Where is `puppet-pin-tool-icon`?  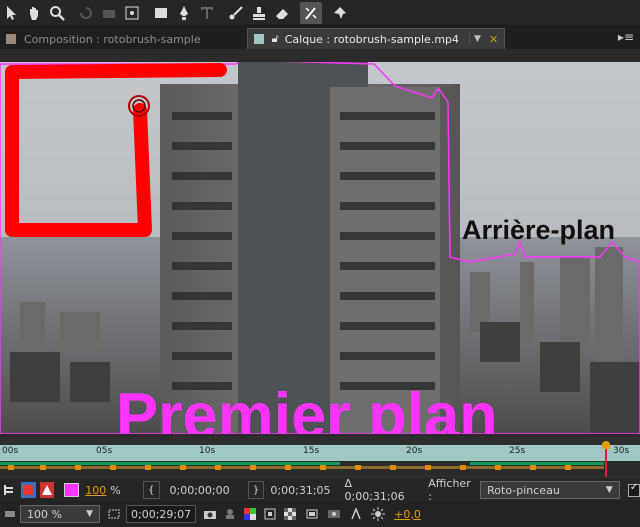
puppet-pin-tool-icon is located at coordinates (340, 13).